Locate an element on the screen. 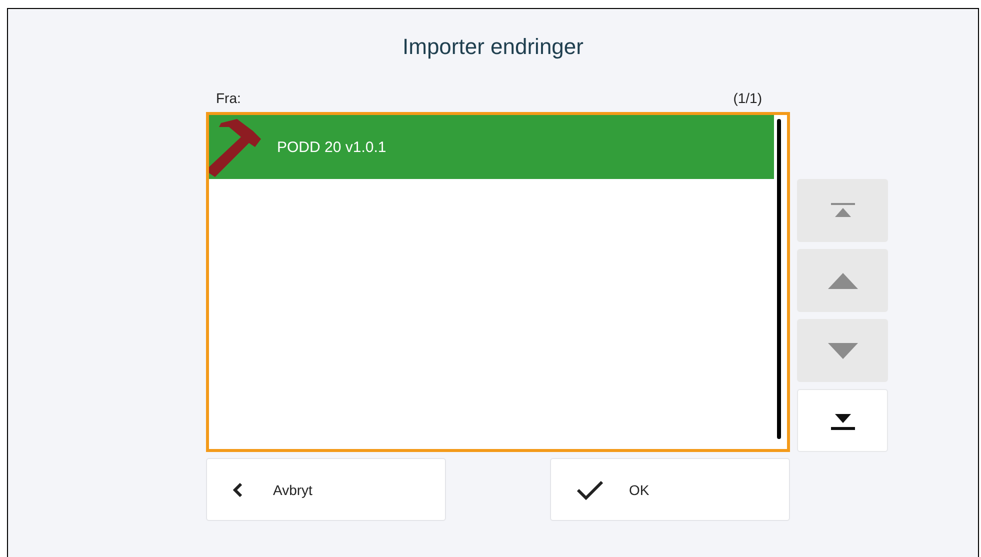  scroll-bottom-button is located at coordinates (842, 420).